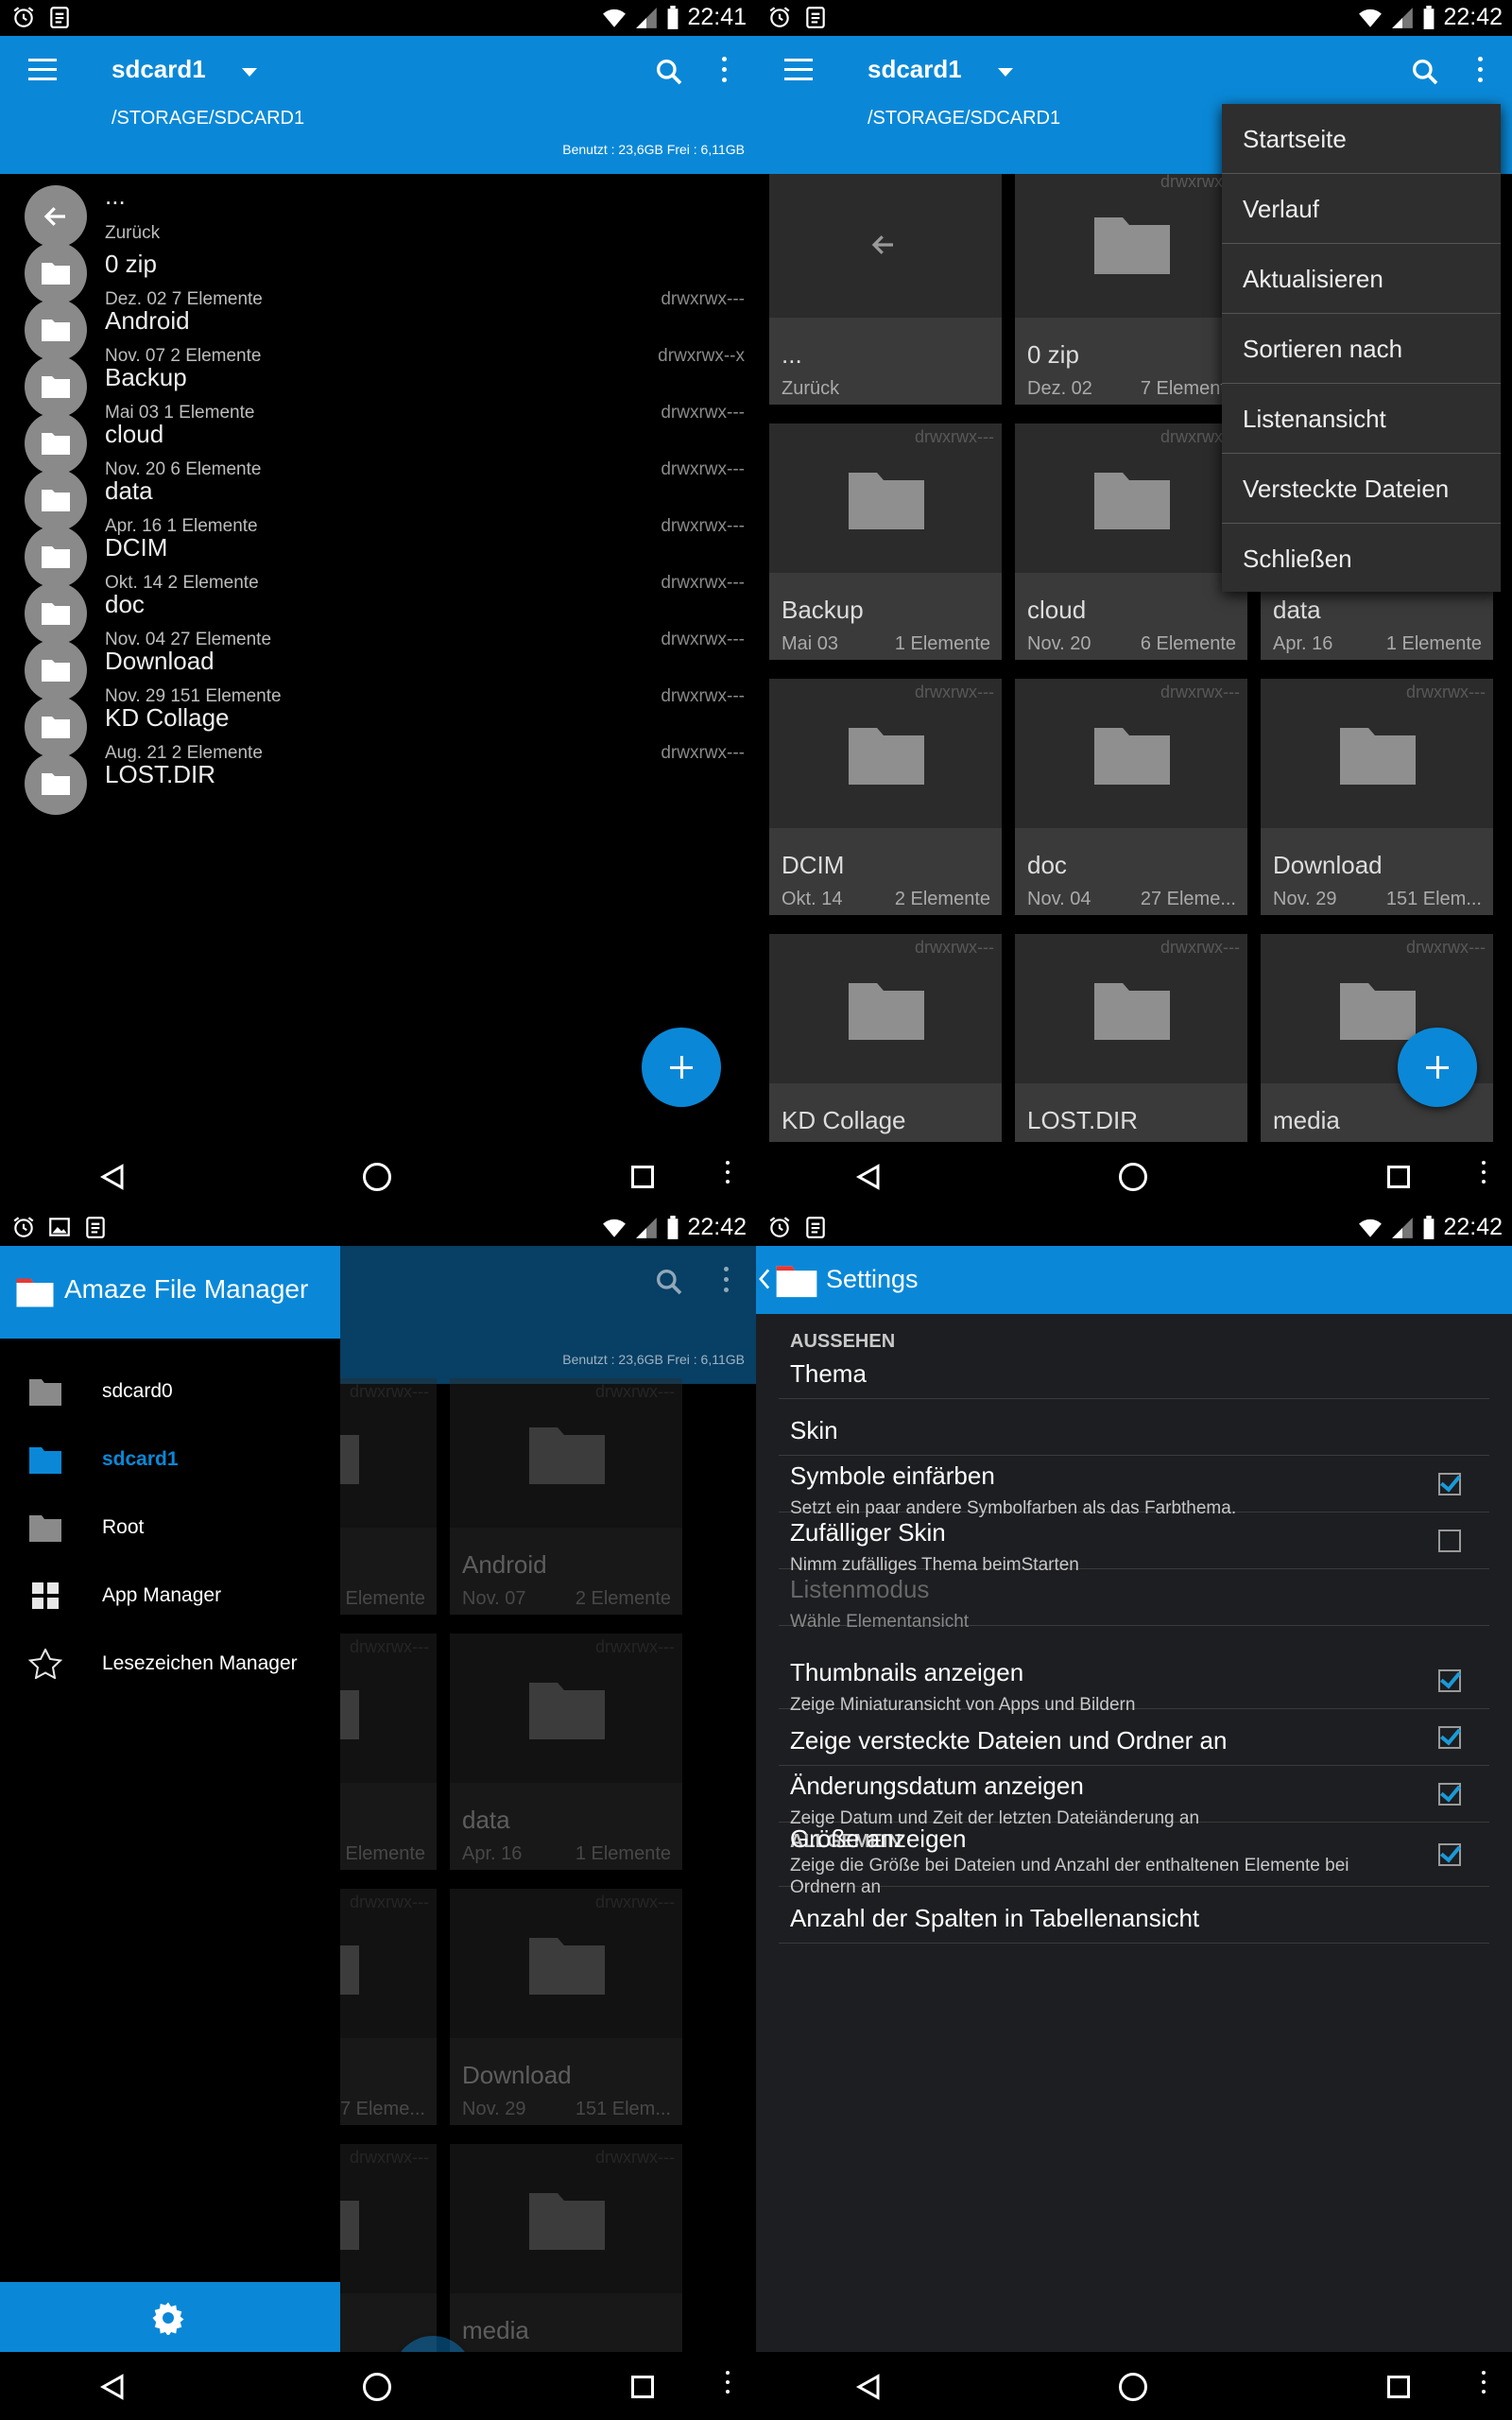  What do you see at coordinates (168, 2318) in the screenshot?
I see `settings-gear-icon` at bounding box center [168, 2318].